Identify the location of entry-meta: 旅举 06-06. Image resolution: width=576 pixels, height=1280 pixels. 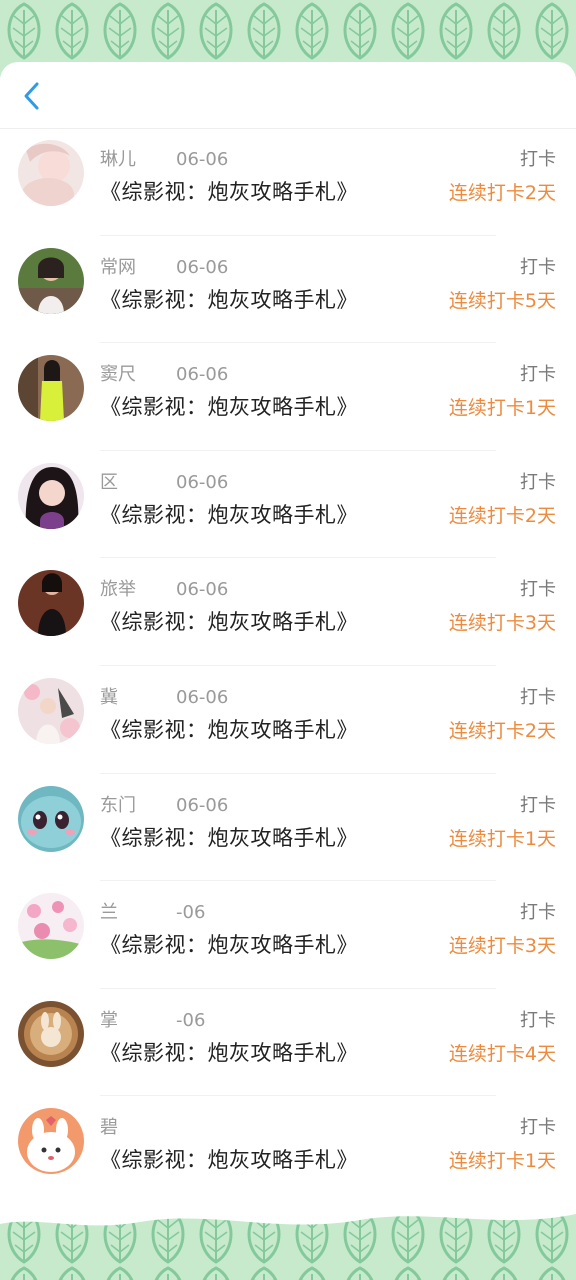
(164, 588).